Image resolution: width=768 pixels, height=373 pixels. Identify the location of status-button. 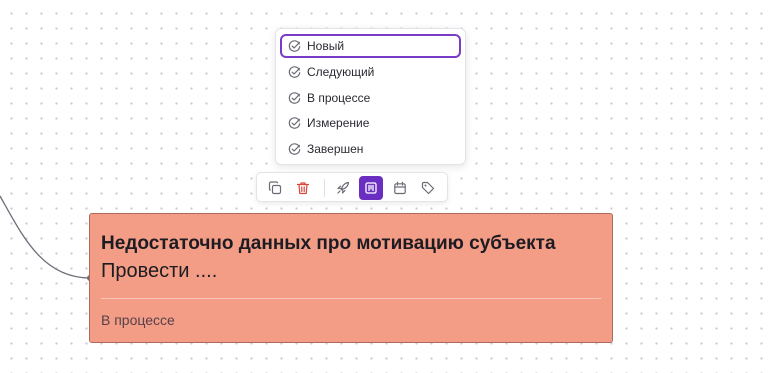
(371, 188).